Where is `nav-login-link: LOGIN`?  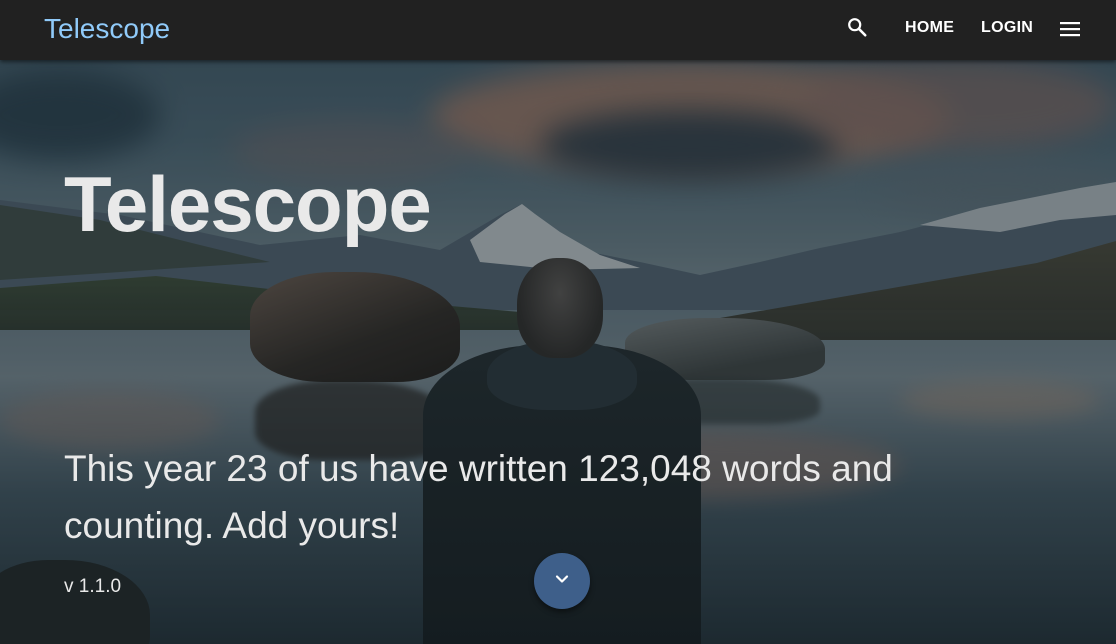 nav-login-link: LOGIN is located at coordinates (1007, 28).